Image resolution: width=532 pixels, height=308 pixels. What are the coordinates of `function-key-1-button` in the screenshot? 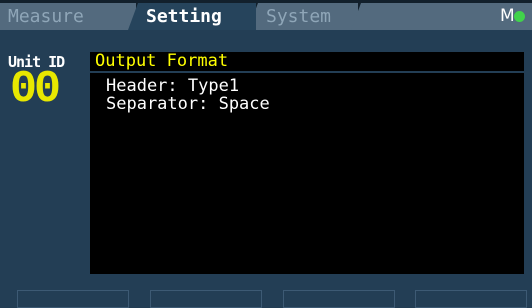 It's located at (73, 299).